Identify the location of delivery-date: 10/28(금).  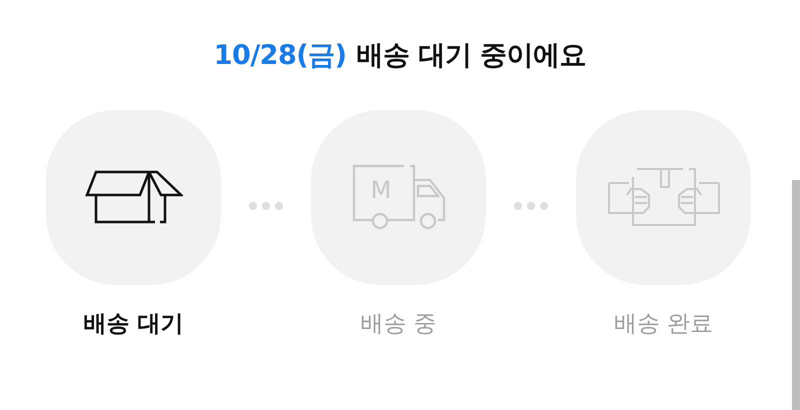
(280, 56).